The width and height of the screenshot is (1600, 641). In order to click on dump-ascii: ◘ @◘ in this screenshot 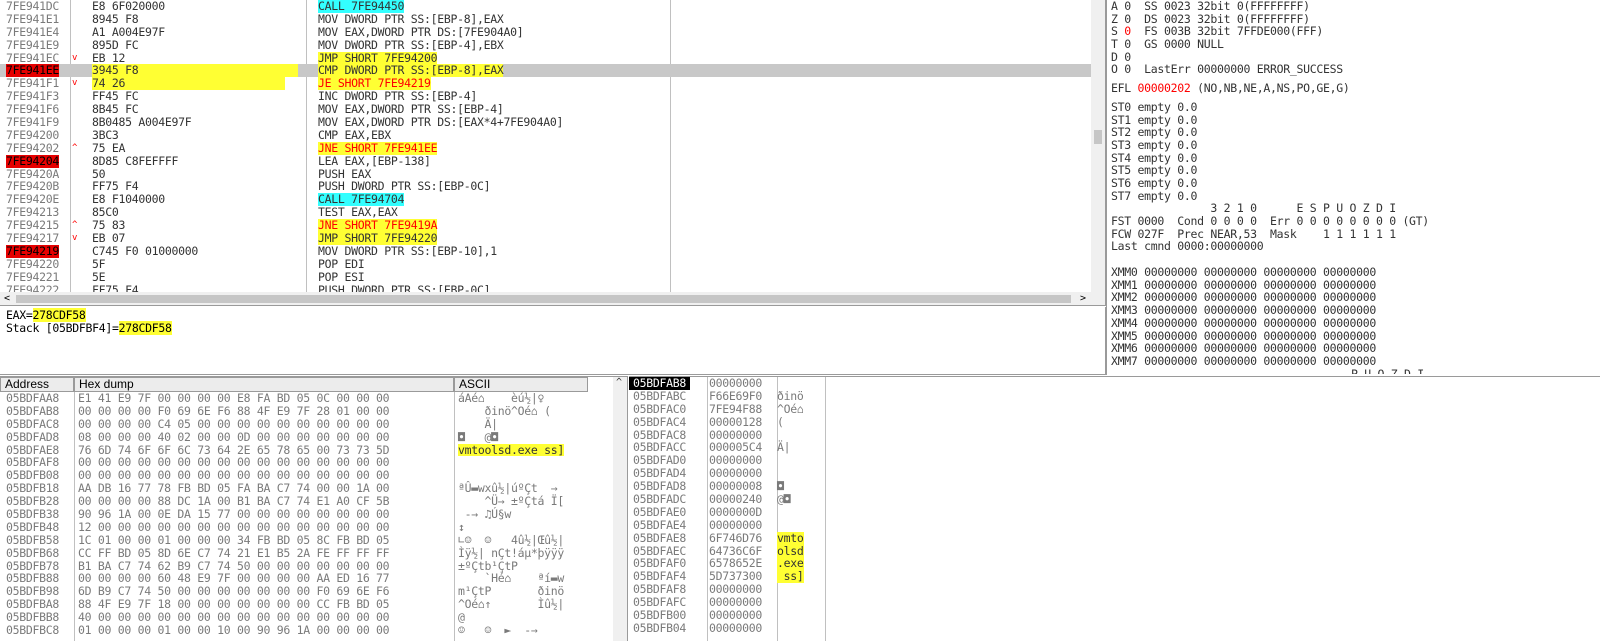, I will do `click(511, 437)`.